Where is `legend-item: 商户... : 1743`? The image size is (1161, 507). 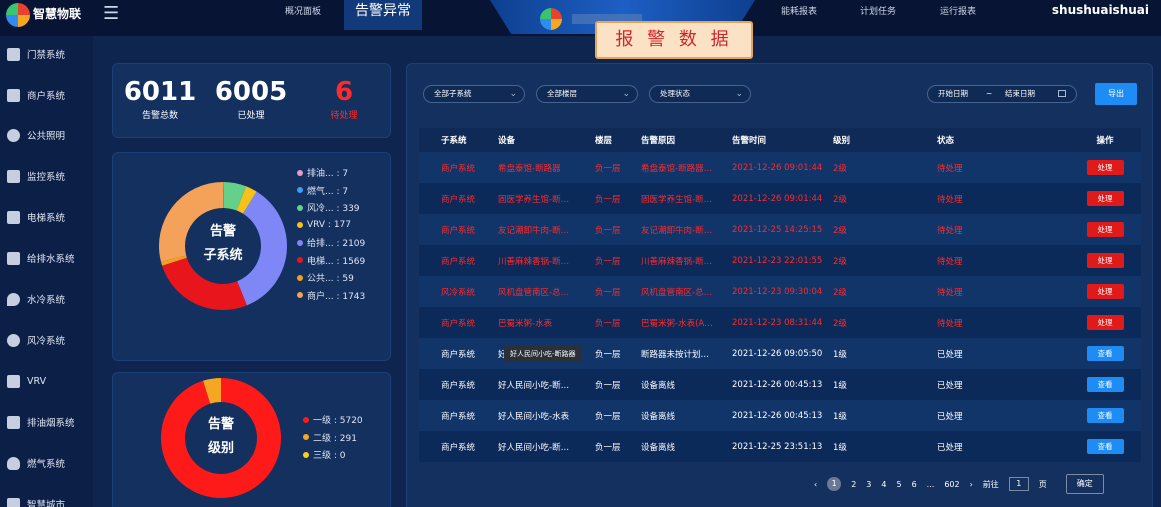
legend-item: 商户... : 1743 is located at coordinates (331, 296).